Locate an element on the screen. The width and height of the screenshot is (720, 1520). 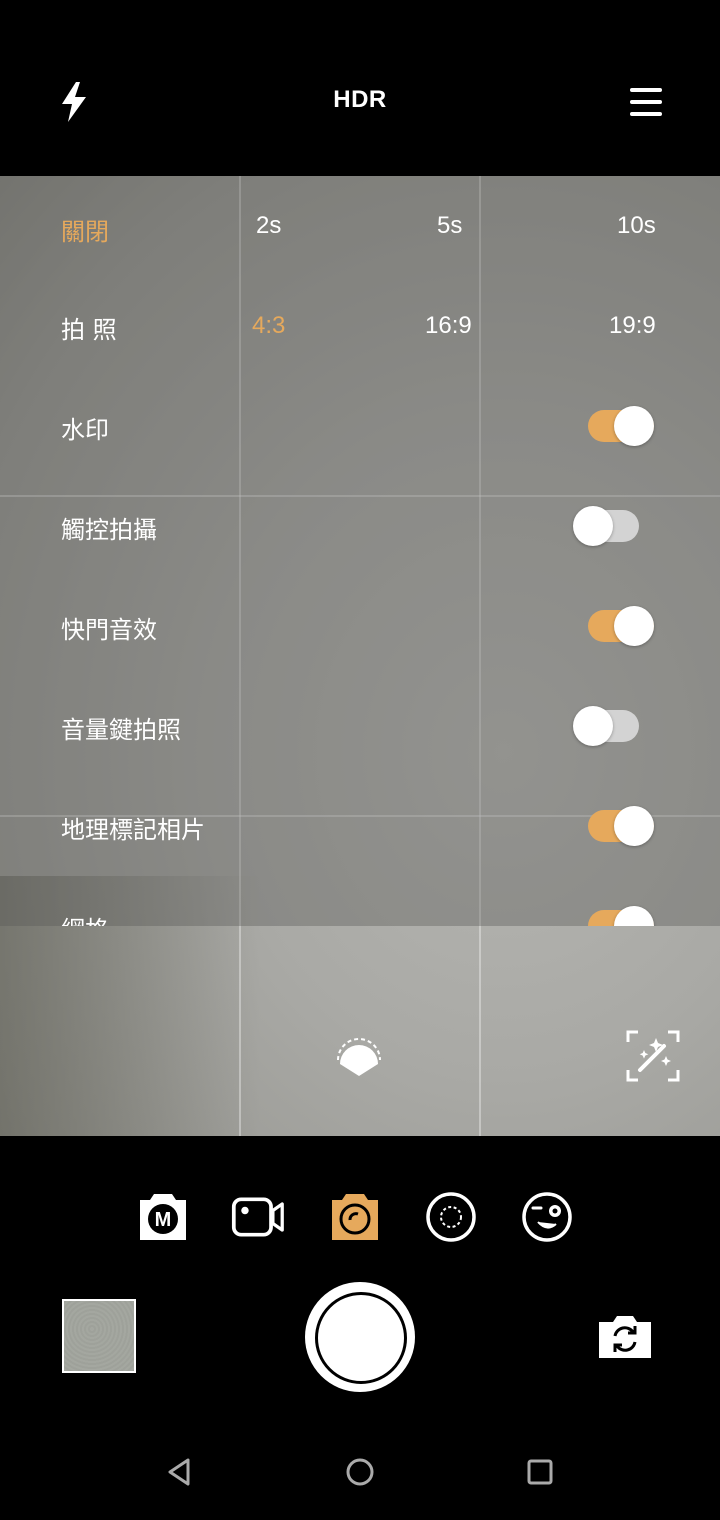
manual-mode-label: M is located at coordinates (163, 1220).